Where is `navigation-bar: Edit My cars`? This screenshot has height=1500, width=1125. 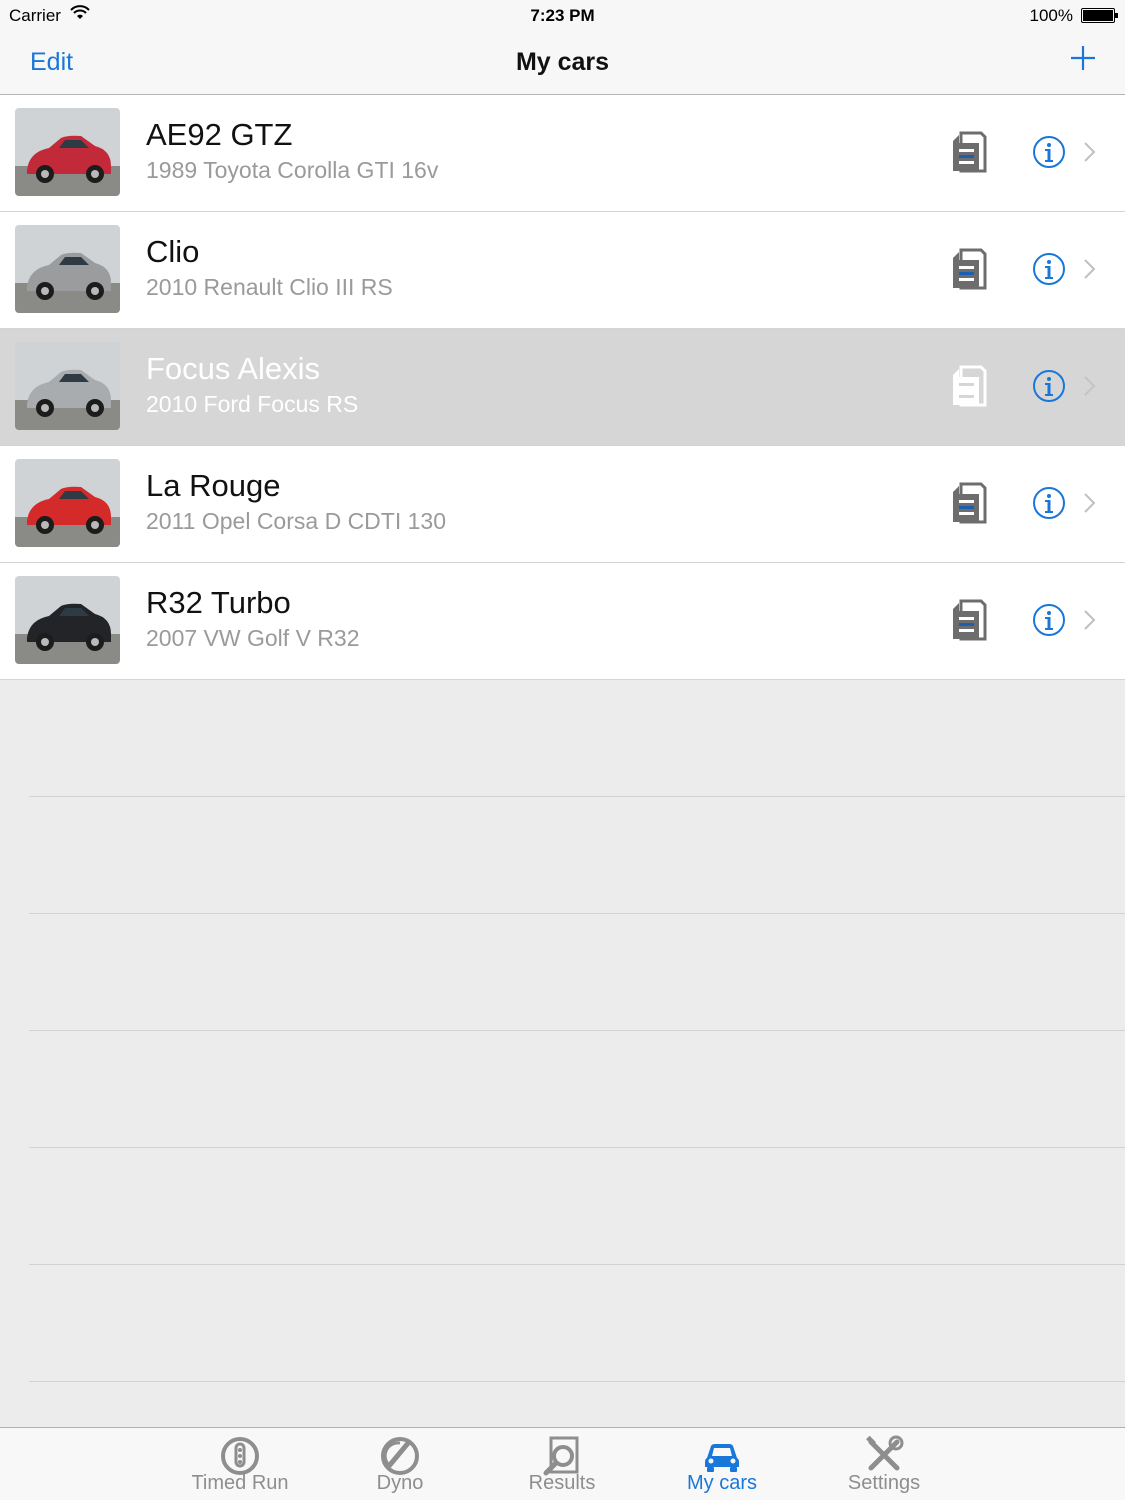
navigation-bar: Edit My cars is located at coordinates (562, 62).